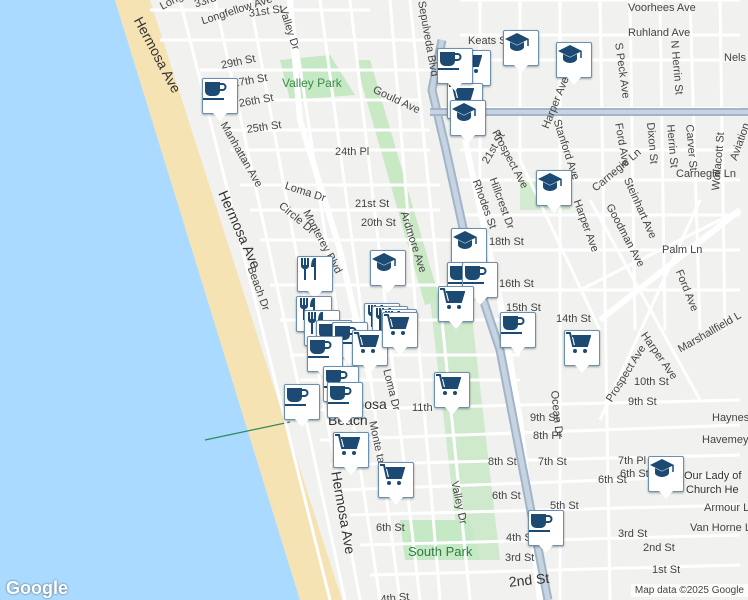 This screenshot has height=600, width=748. What do you see at coordinates (520, 558) in the screenshot?
I see `street-label-s3rd: 3rd St` at bounding box center [520, 558].